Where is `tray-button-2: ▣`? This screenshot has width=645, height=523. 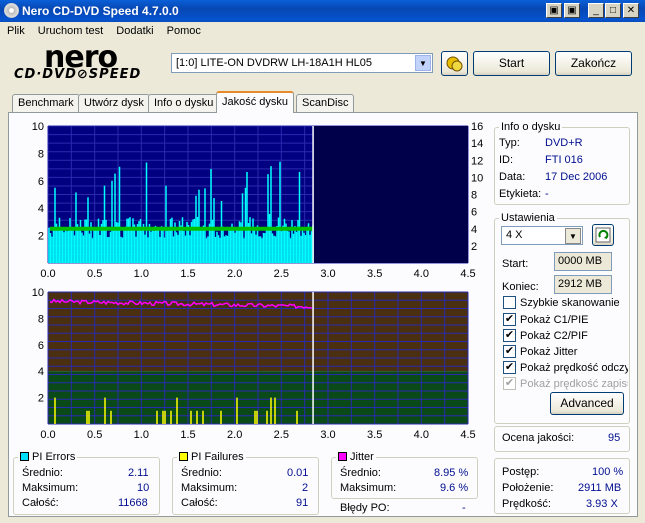 tray-button-2: ▣ is located at coordinates (572, 10).